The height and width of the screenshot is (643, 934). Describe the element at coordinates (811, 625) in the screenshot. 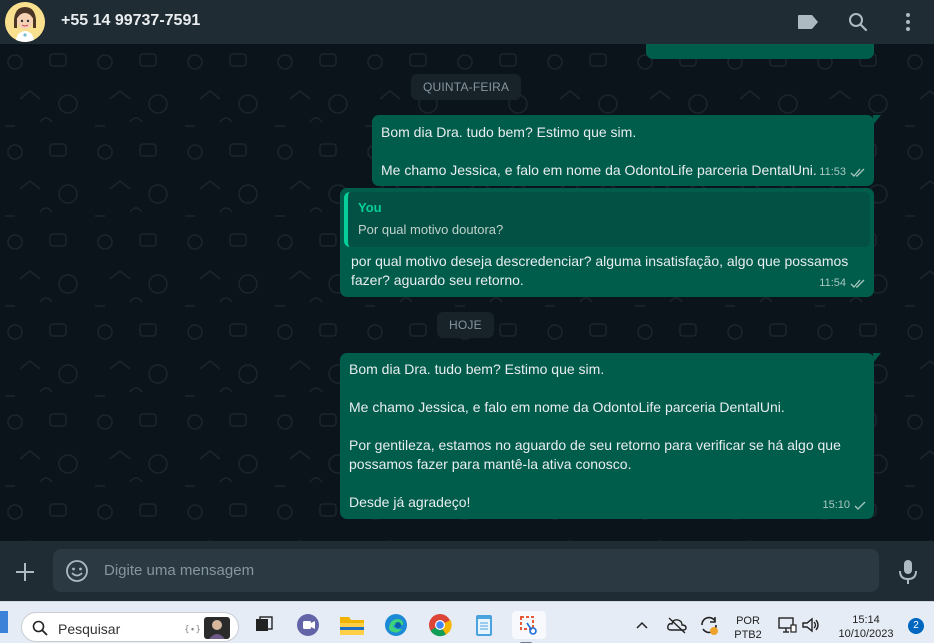

I see `volume-icon` at that location.